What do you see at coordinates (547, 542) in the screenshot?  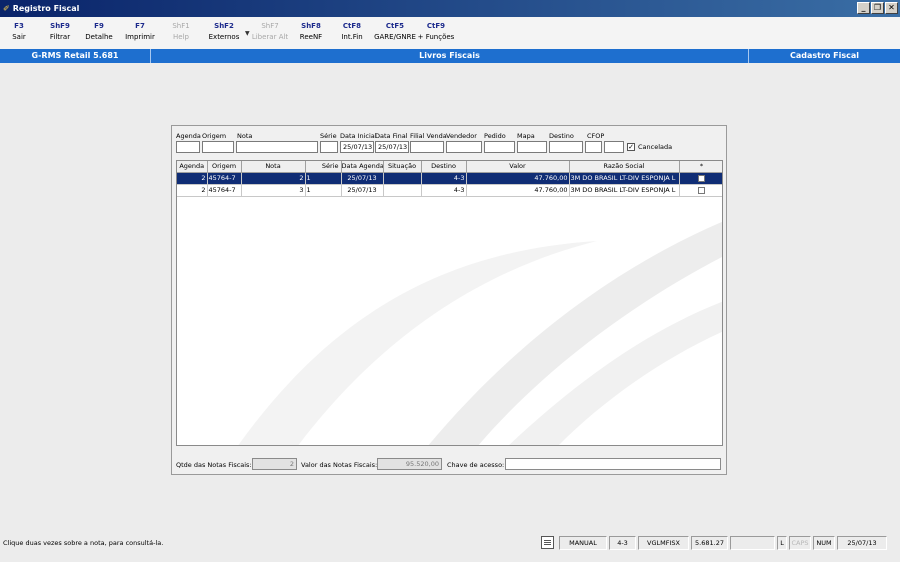 I see `document-icon` at bounding box center [547, 542].